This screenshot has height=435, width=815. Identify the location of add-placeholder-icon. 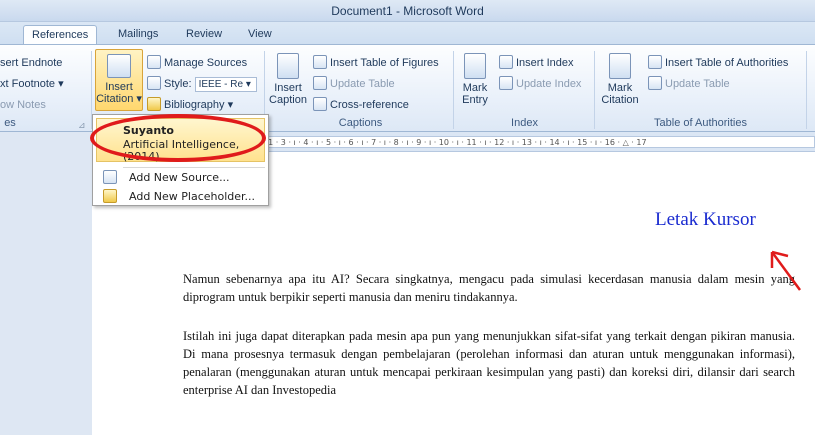
(110, 196).